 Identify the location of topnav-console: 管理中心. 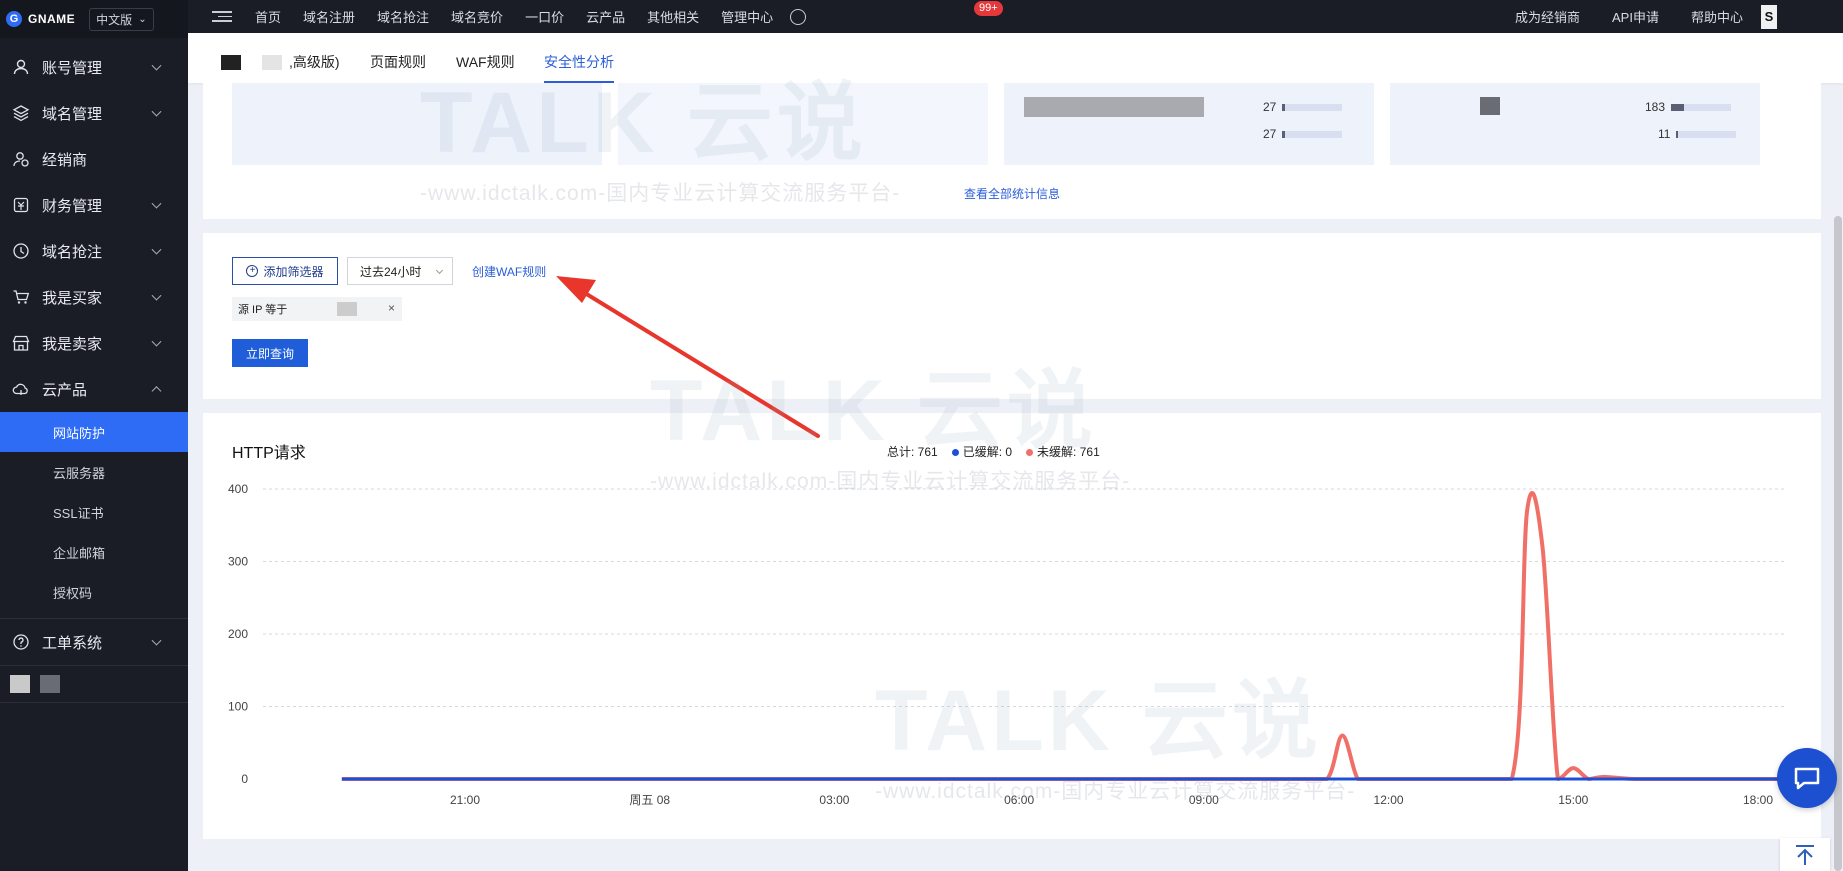
(747, 16).